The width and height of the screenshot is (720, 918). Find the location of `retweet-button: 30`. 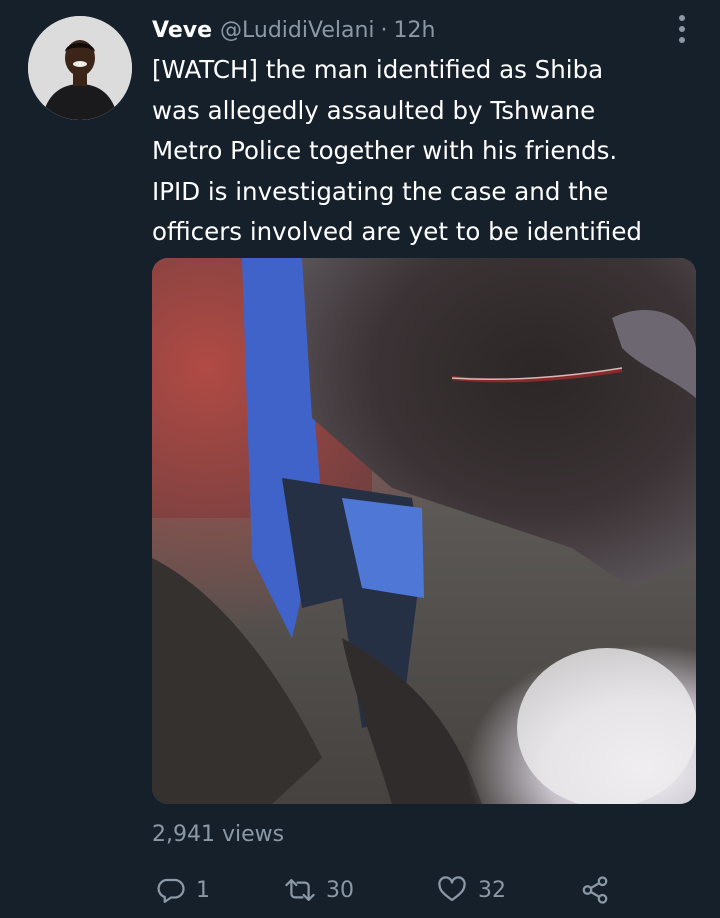

retweet-button: 30 is located at coordinates (319, 890).